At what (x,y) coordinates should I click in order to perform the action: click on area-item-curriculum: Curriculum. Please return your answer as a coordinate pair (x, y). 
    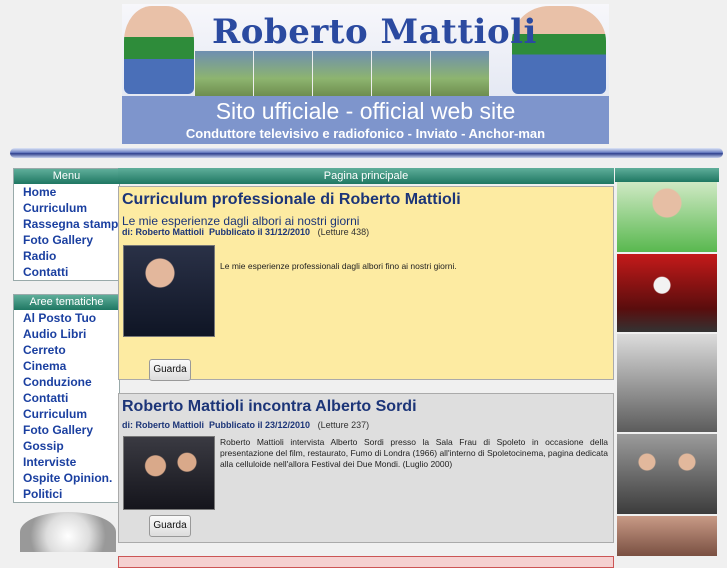
    Looking at the image, I should click on (66, 414).